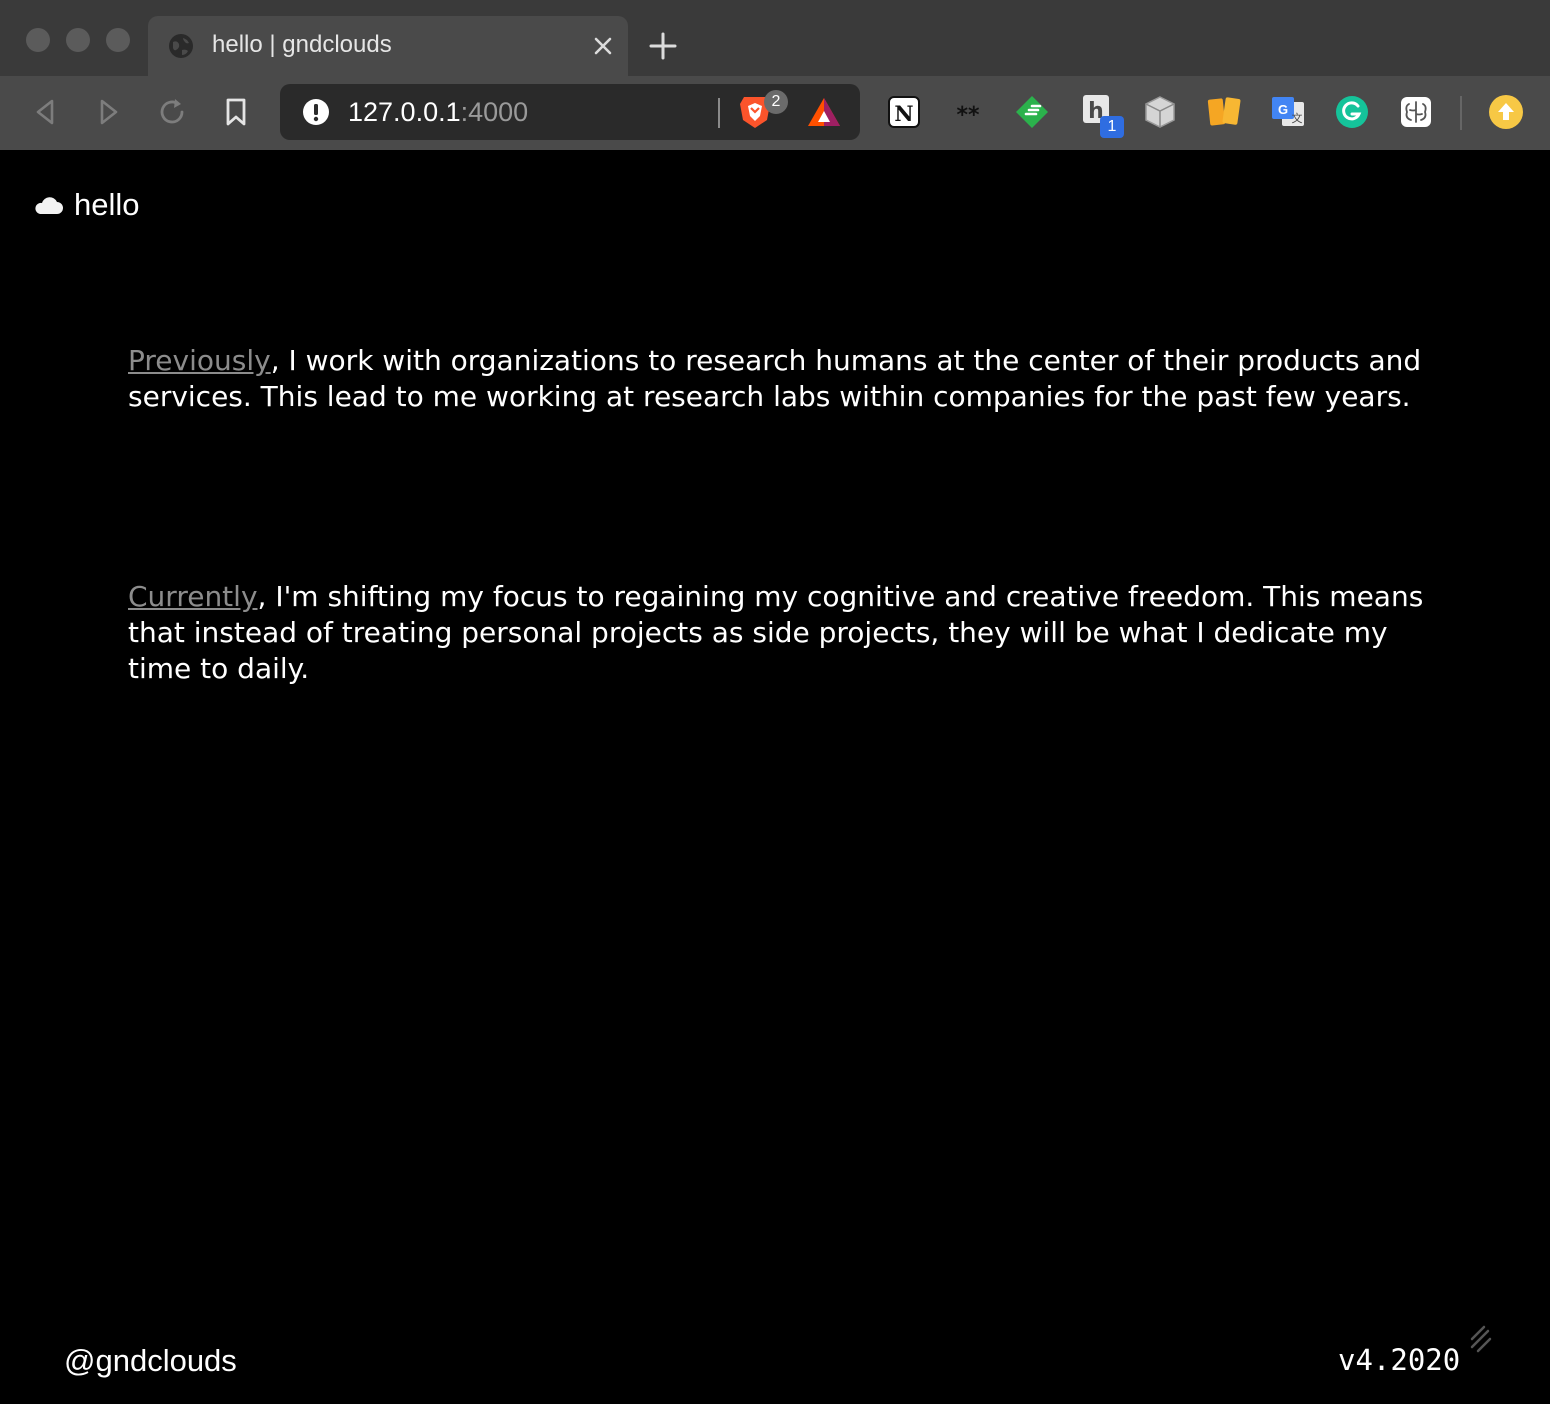  I want to click on previously-link: Previously, so click(199, 360).